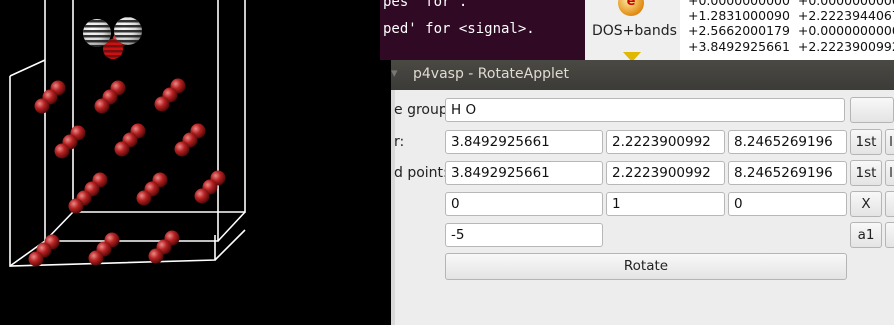 This screenshot has width=894, height=325. What do you see at coordinates (665, 142) in the screenshot?
I see `axis-y-input: 2.2223900992` at bounding box center [665, 142].